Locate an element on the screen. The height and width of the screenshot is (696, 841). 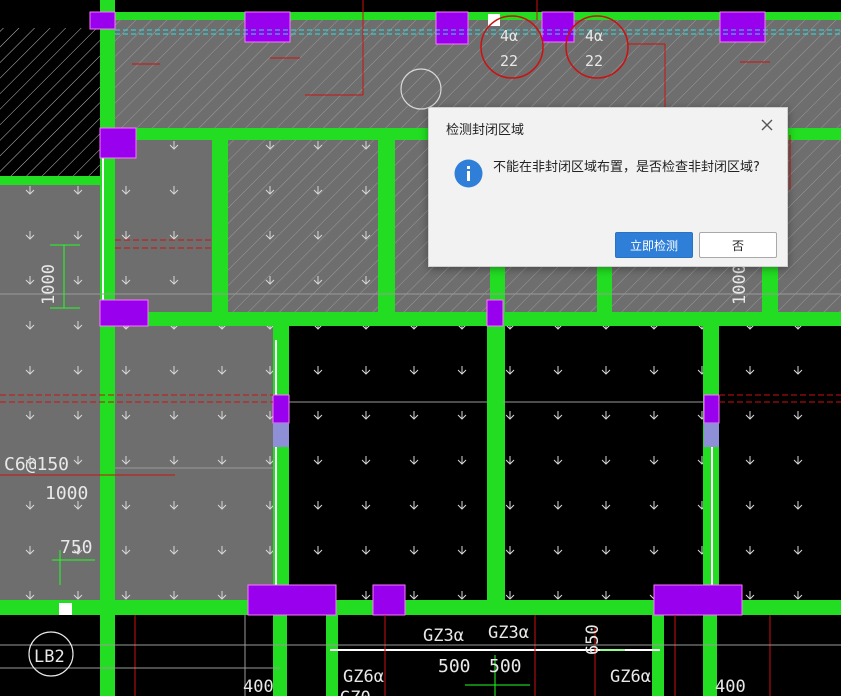
dim-500-right: 500 is located at coordinates (505, 666).